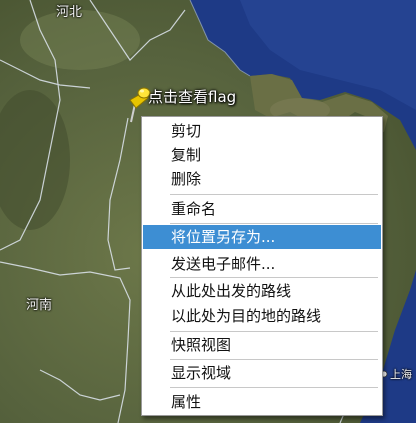 This screenshot has height=423, width=416. Describe the element at coordinates (262, 373) in the screenshot. I see `menu-item-show-viewshed: 显示视域` at that location.